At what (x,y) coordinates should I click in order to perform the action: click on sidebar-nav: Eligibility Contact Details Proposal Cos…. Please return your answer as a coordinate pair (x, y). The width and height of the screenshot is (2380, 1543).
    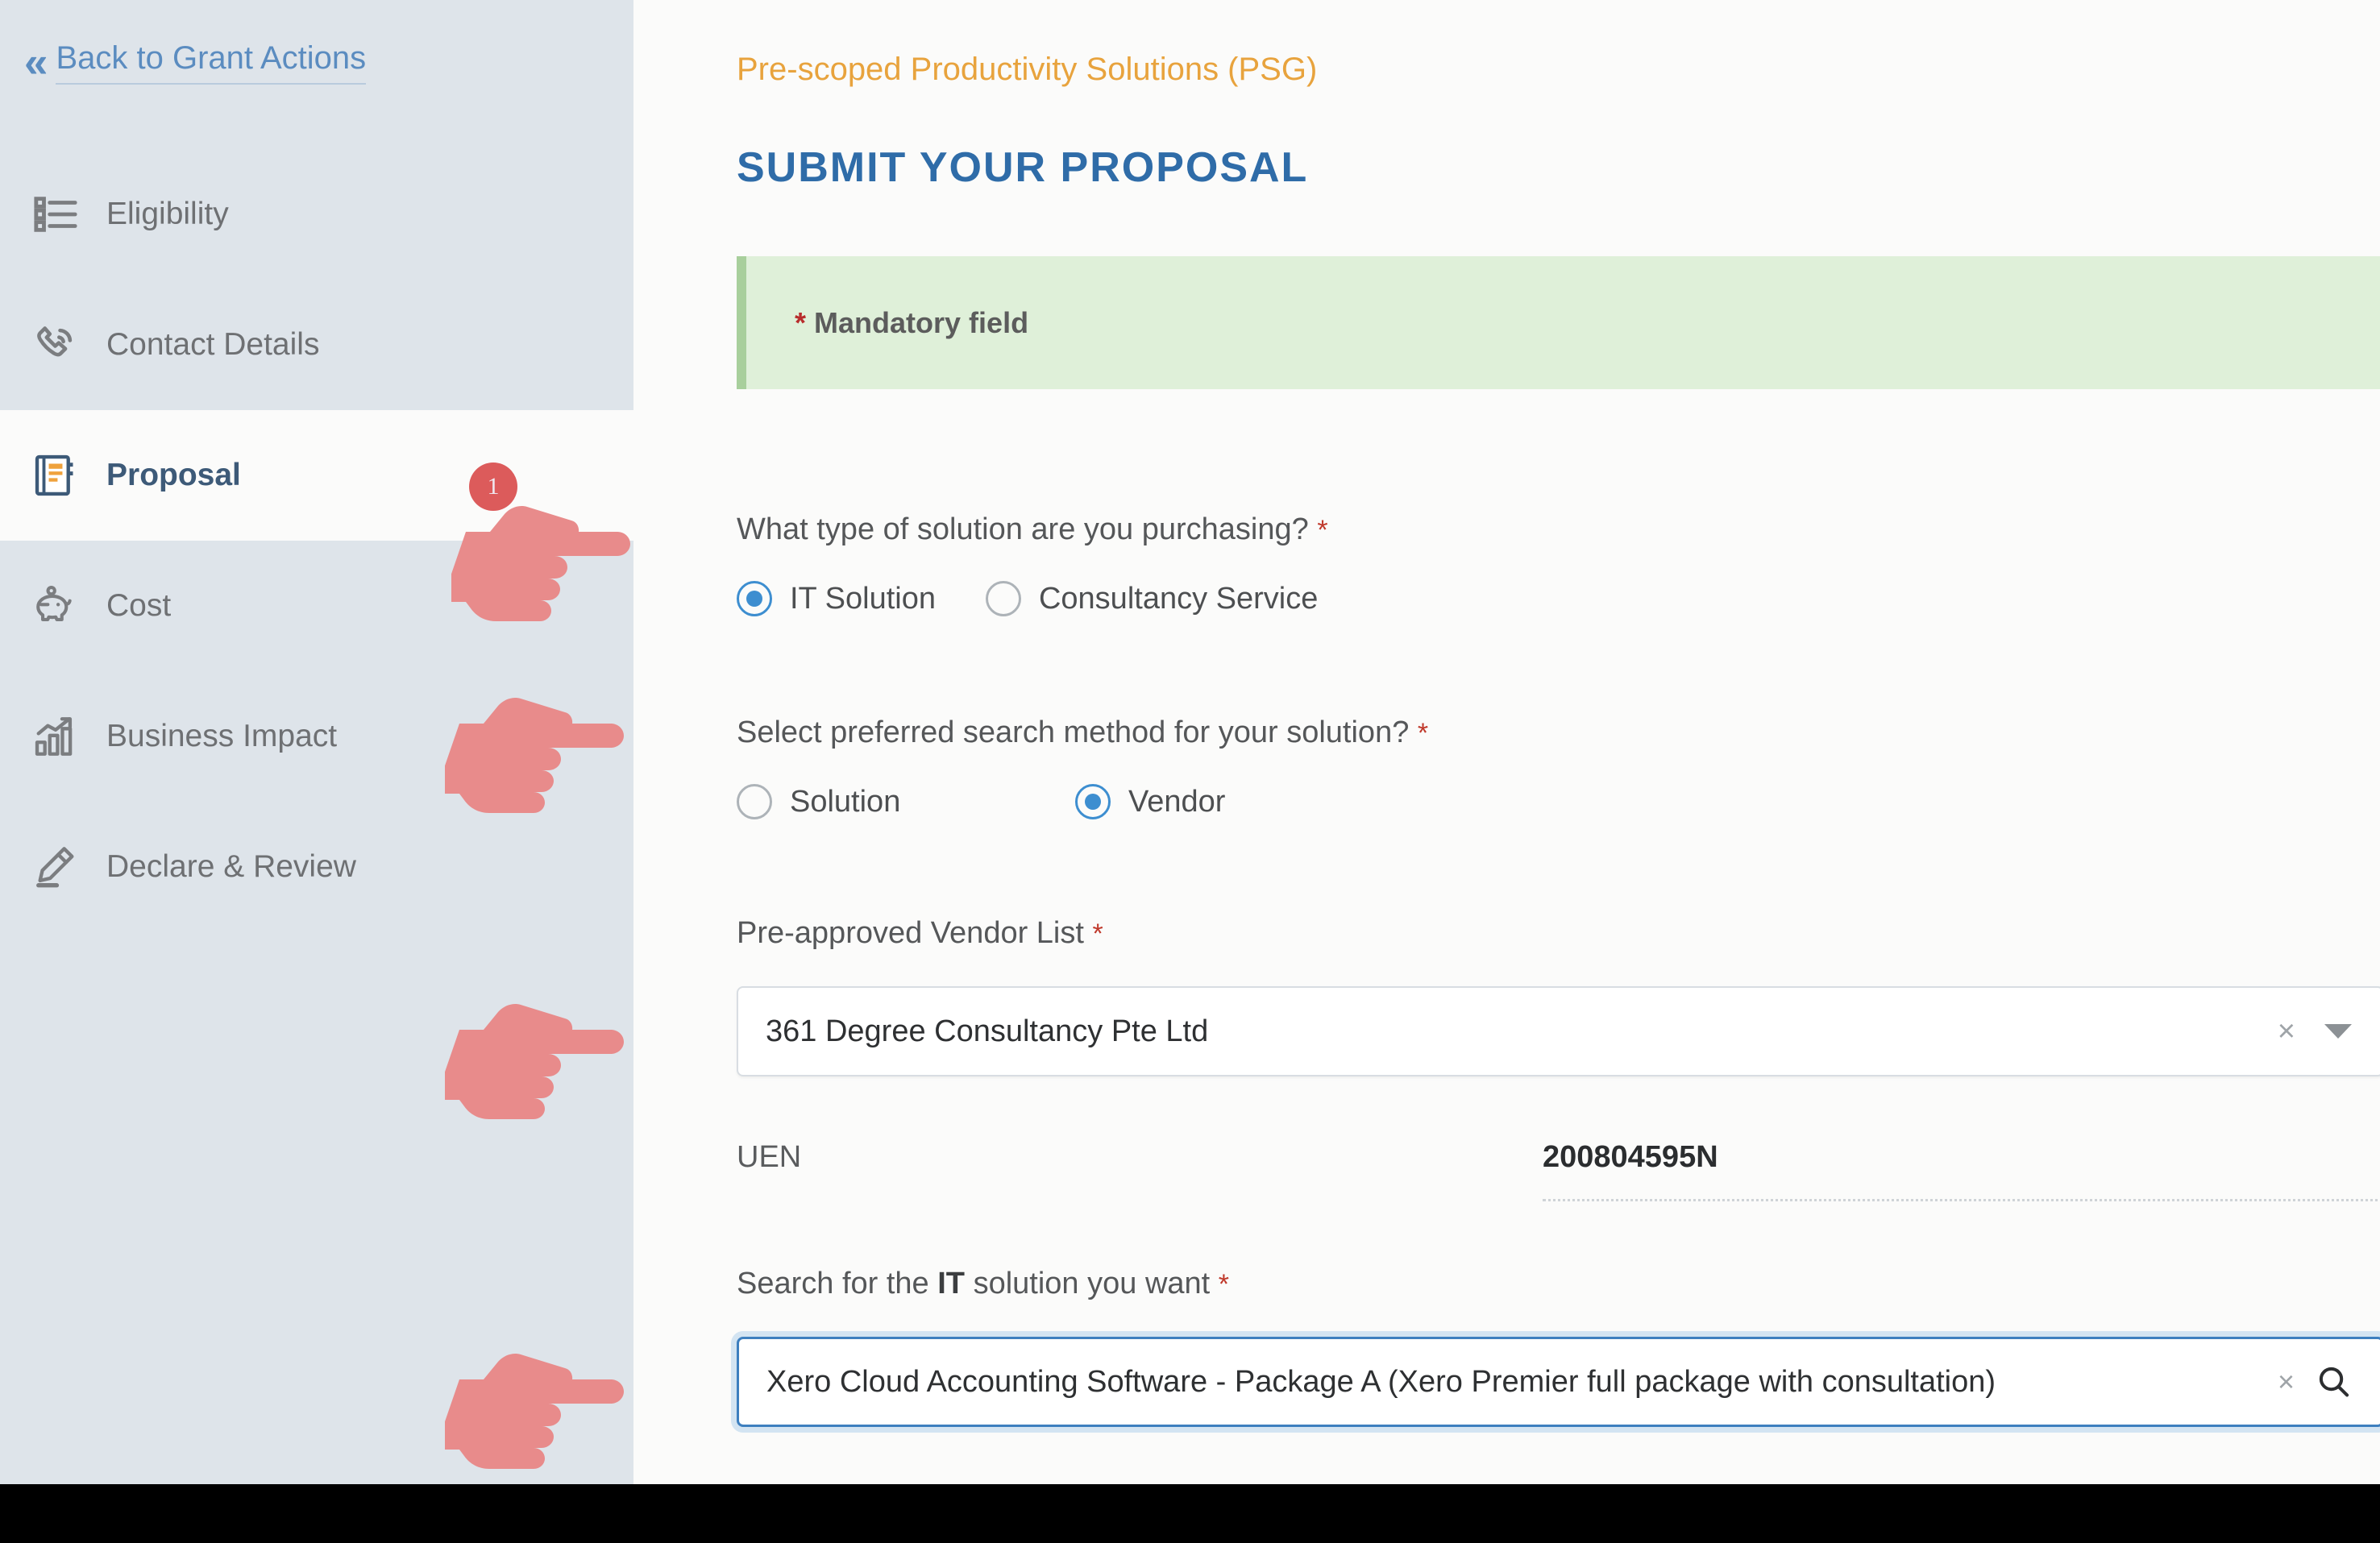
    Looking at the image, I should click on (317, 540).